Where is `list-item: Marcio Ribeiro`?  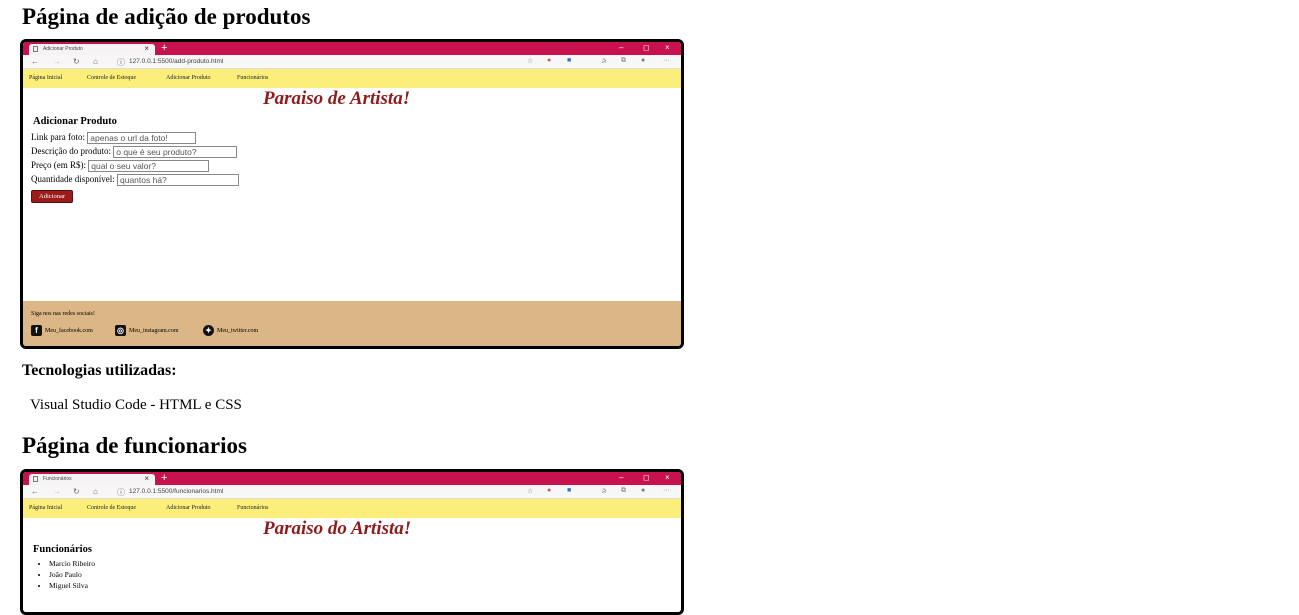
list-item: Marcio Ribeiro is located at coordinates (72, 563).